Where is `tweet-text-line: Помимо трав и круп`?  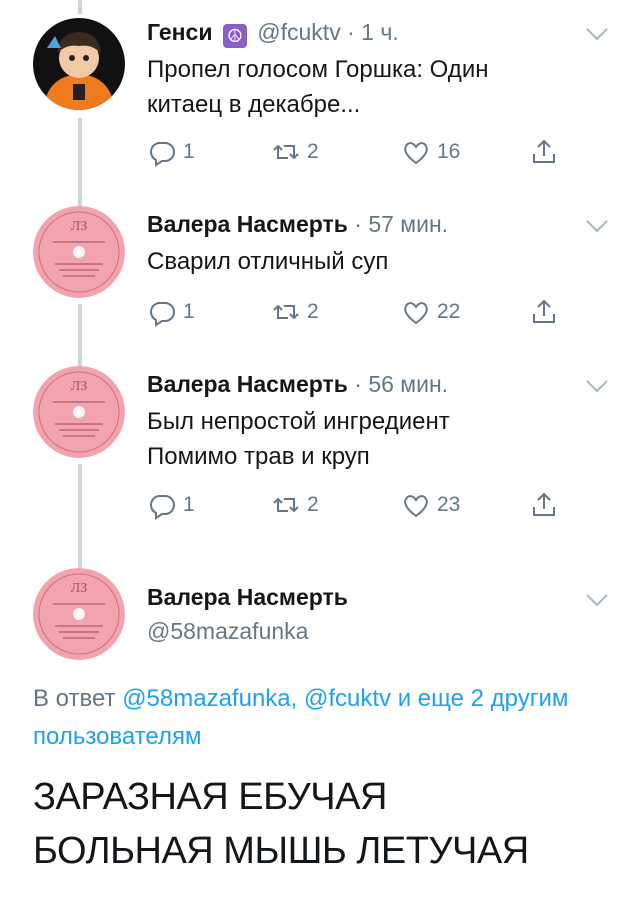
tweet-text-line: Помимо трав и круп is located at coordinates (258, 456).